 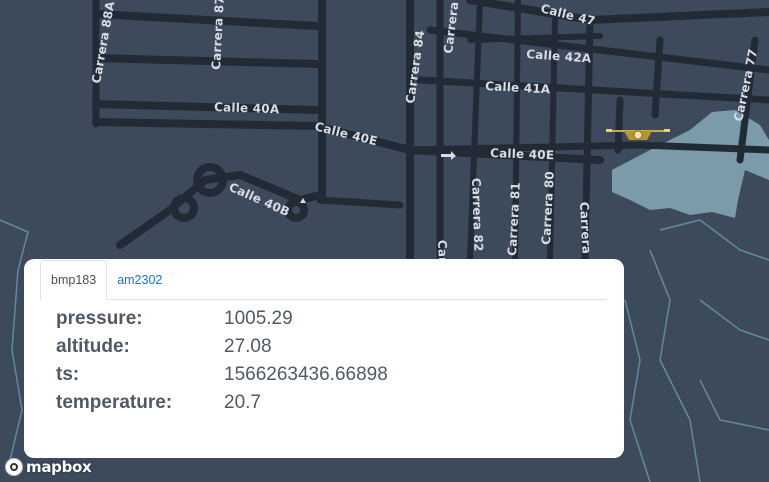 I want to click on mapbox-logo-icon, so click(x=14, y=467).